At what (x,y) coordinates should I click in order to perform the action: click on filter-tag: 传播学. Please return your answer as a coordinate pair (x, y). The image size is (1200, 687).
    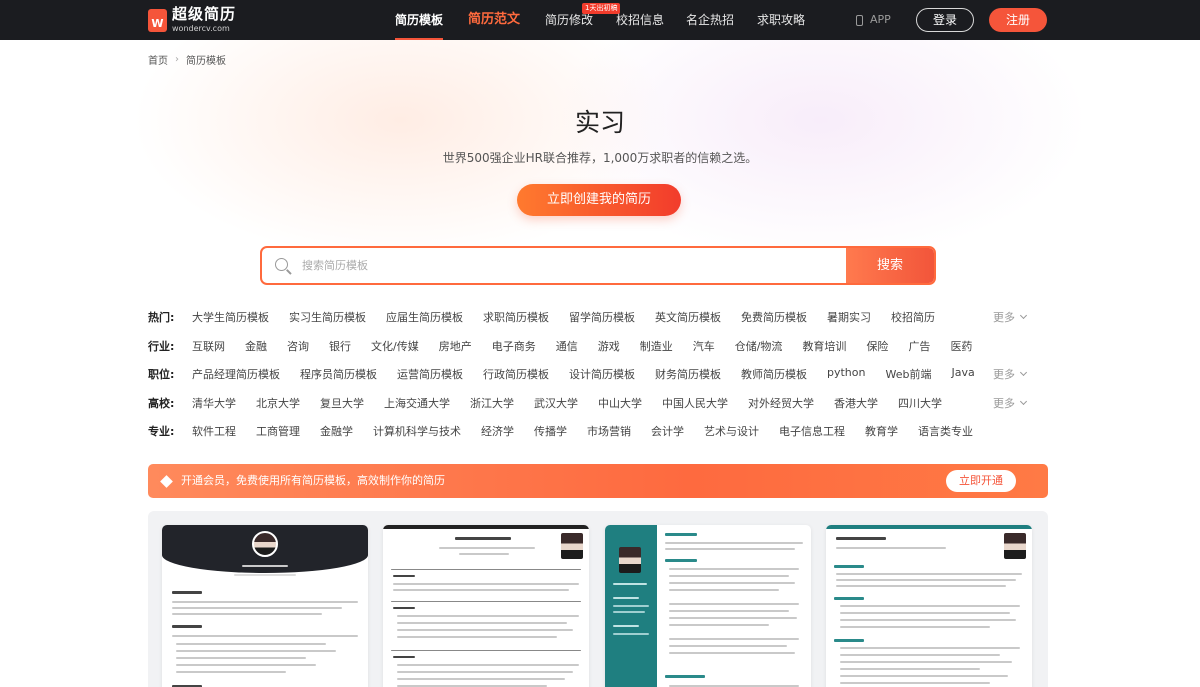
    Looking at the image, I should click on (550, 431).